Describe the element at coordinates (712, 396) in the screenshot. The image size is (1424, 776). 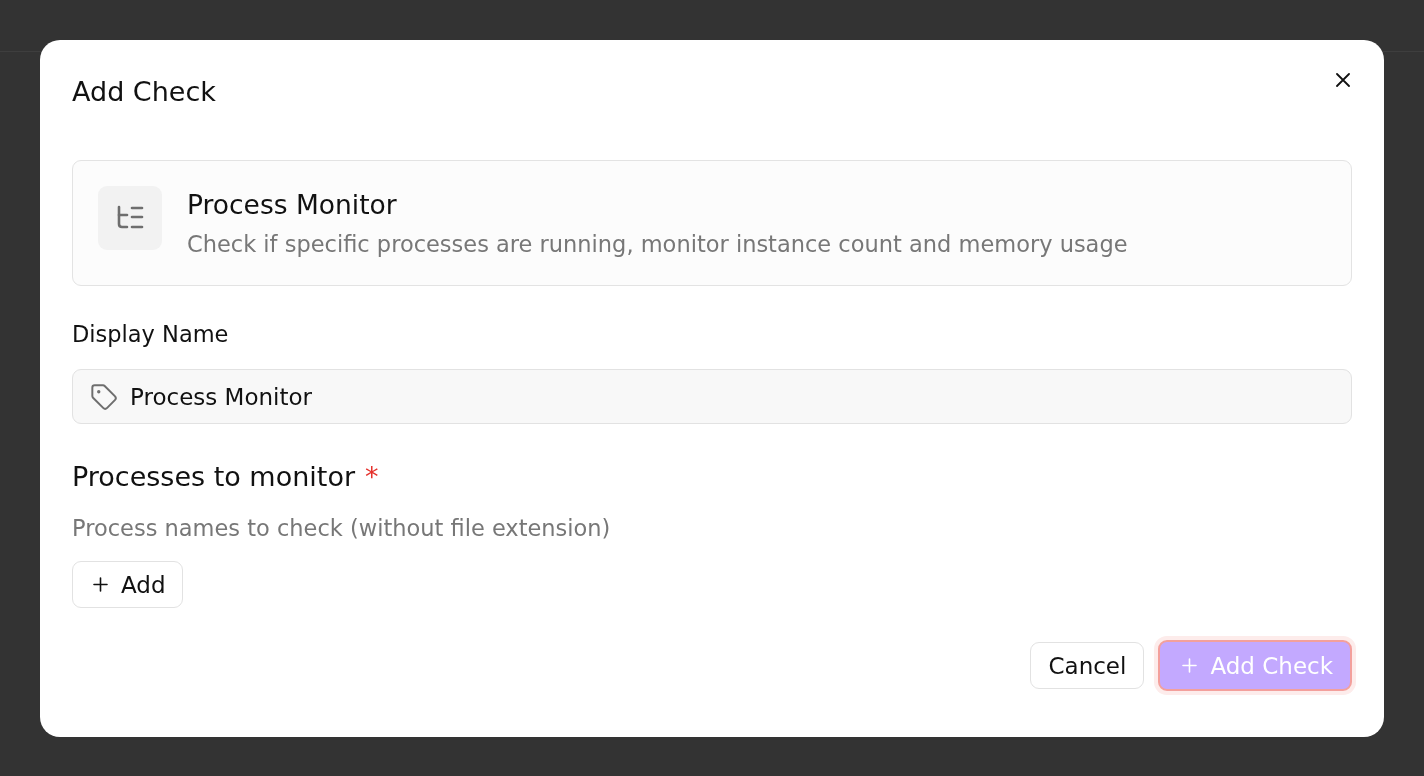
I see `display-name-field: Process Monitor` at that location.